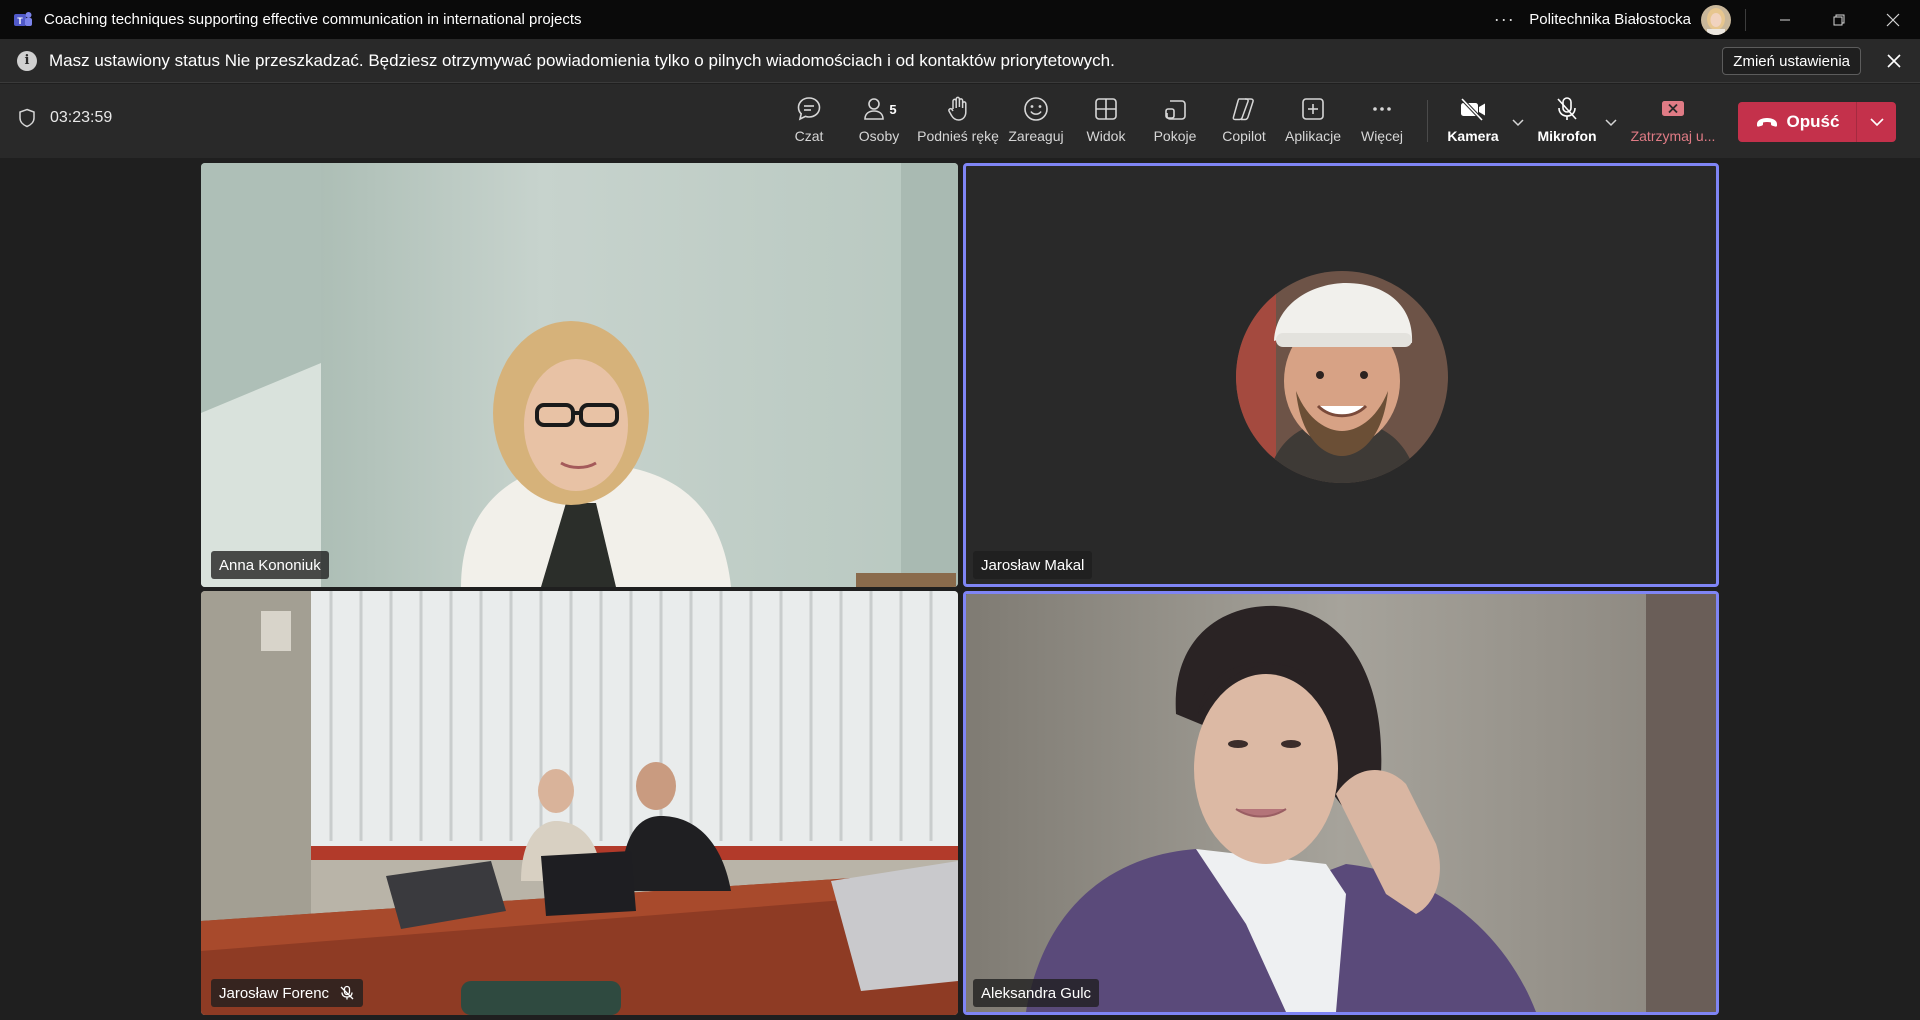 The image size is (1920, 1020). I want to click on microphone-label: Mikrofon, so click(1567, 136).